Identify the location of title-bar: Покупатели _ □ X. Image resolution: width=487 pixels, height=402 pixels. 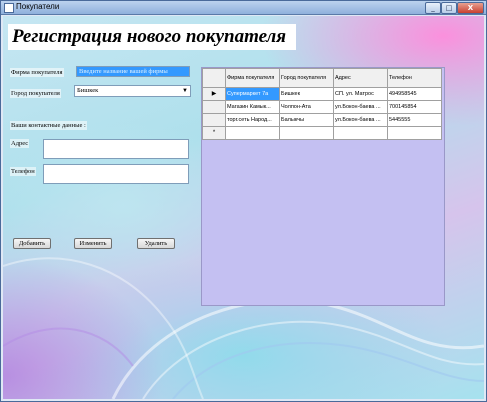
(243, 8).